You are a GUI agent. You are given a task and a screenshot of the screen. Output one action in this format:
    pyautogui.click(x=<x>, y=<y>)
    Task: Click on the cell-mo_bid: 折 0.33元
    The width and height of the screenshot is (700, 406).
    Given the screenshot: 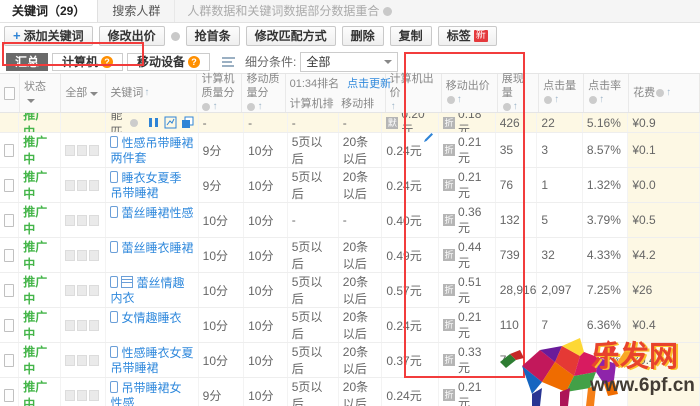 What is the action you would take?
    pyautogui.click(x=467, y=360)
    